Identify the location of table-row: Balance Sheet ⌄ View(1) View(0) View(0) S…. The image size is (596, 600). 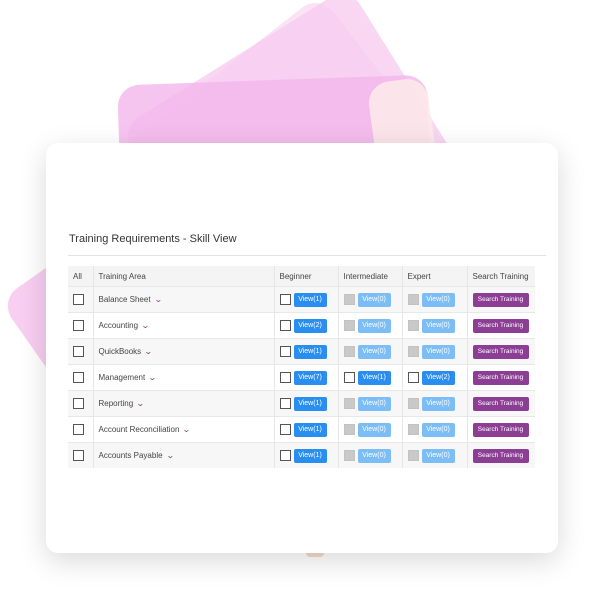
(301, 299).